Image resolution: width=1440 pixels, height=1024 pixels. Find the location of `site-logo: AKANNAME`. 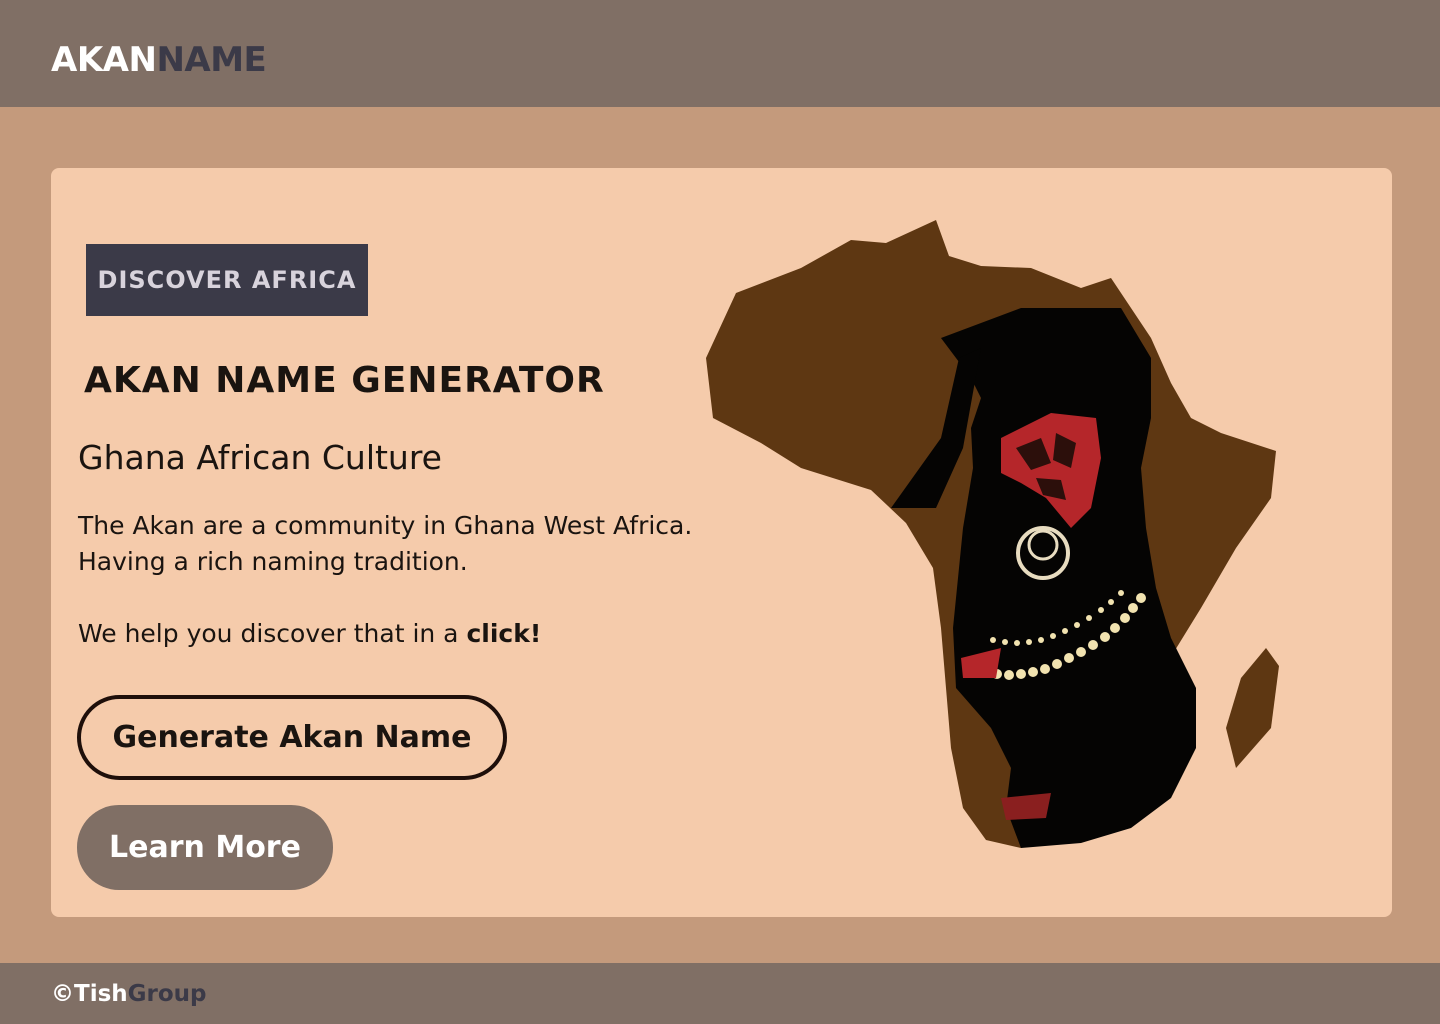

site-logo: AKANNAME is located at coordinates (159, 60).